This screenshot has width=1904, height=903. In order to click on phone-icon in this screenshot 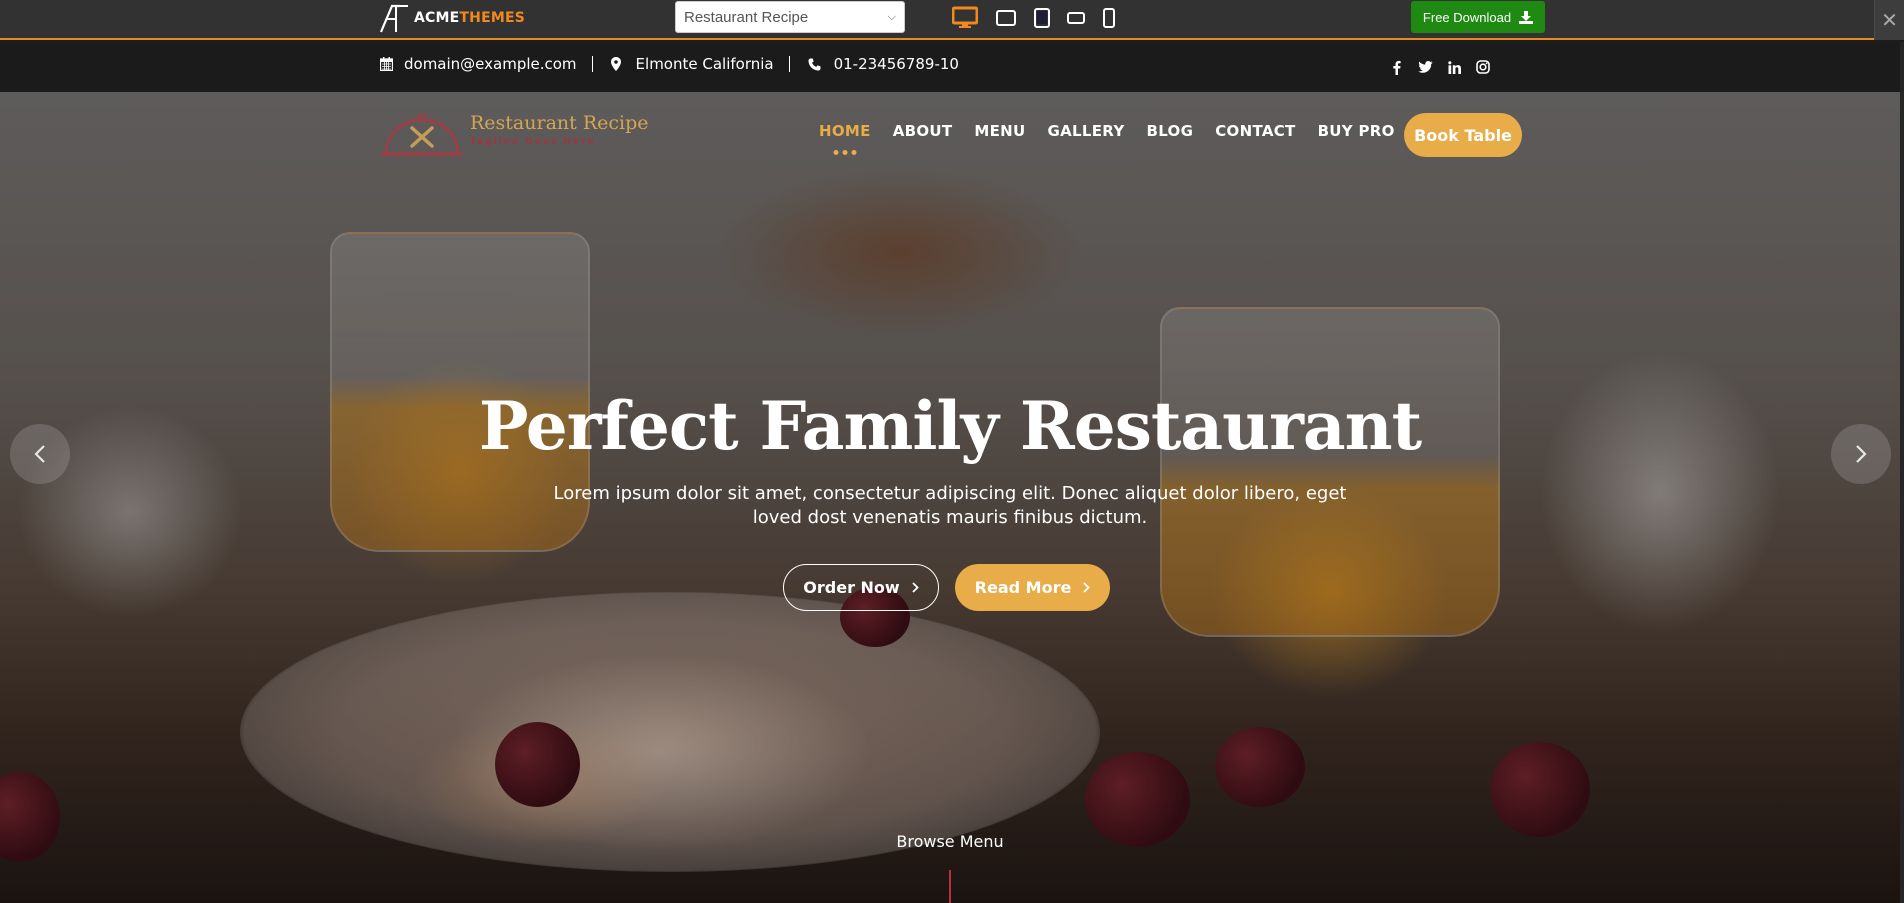, I will do `click(814, 64)`.